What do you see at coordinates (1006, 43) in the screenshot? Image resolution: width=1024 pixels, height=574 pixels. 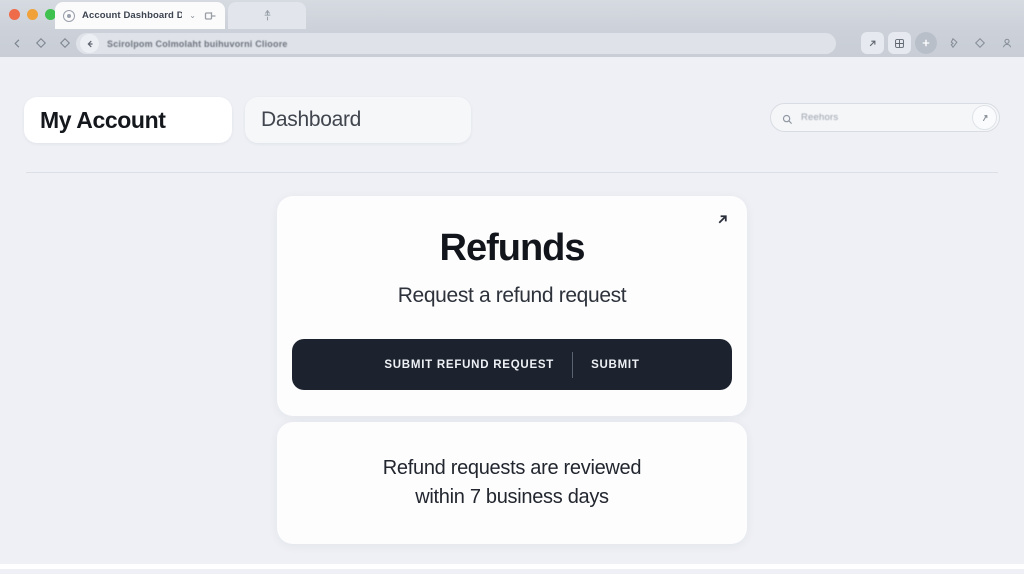 I see `profile-icon` at bounding box center [1006, 43].